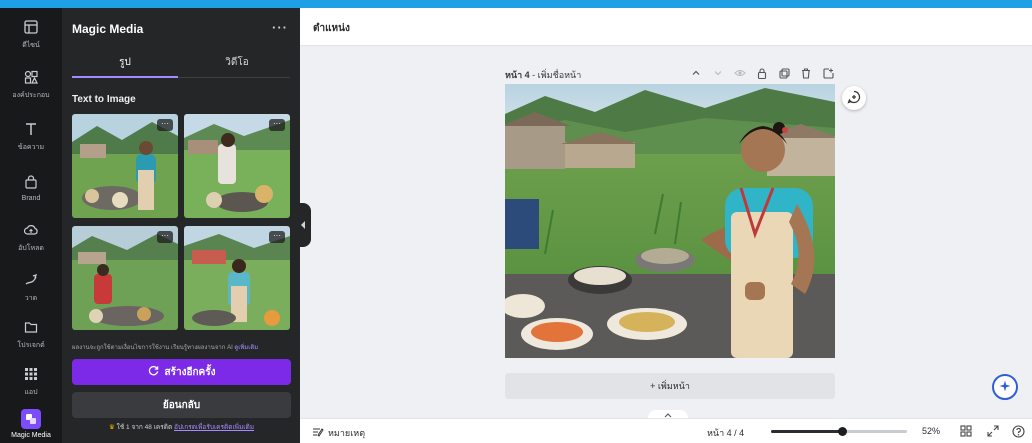 The image size is (1032, 443). I want to click on rail-item-label: องค์ประกอบ, so click(31, 95).